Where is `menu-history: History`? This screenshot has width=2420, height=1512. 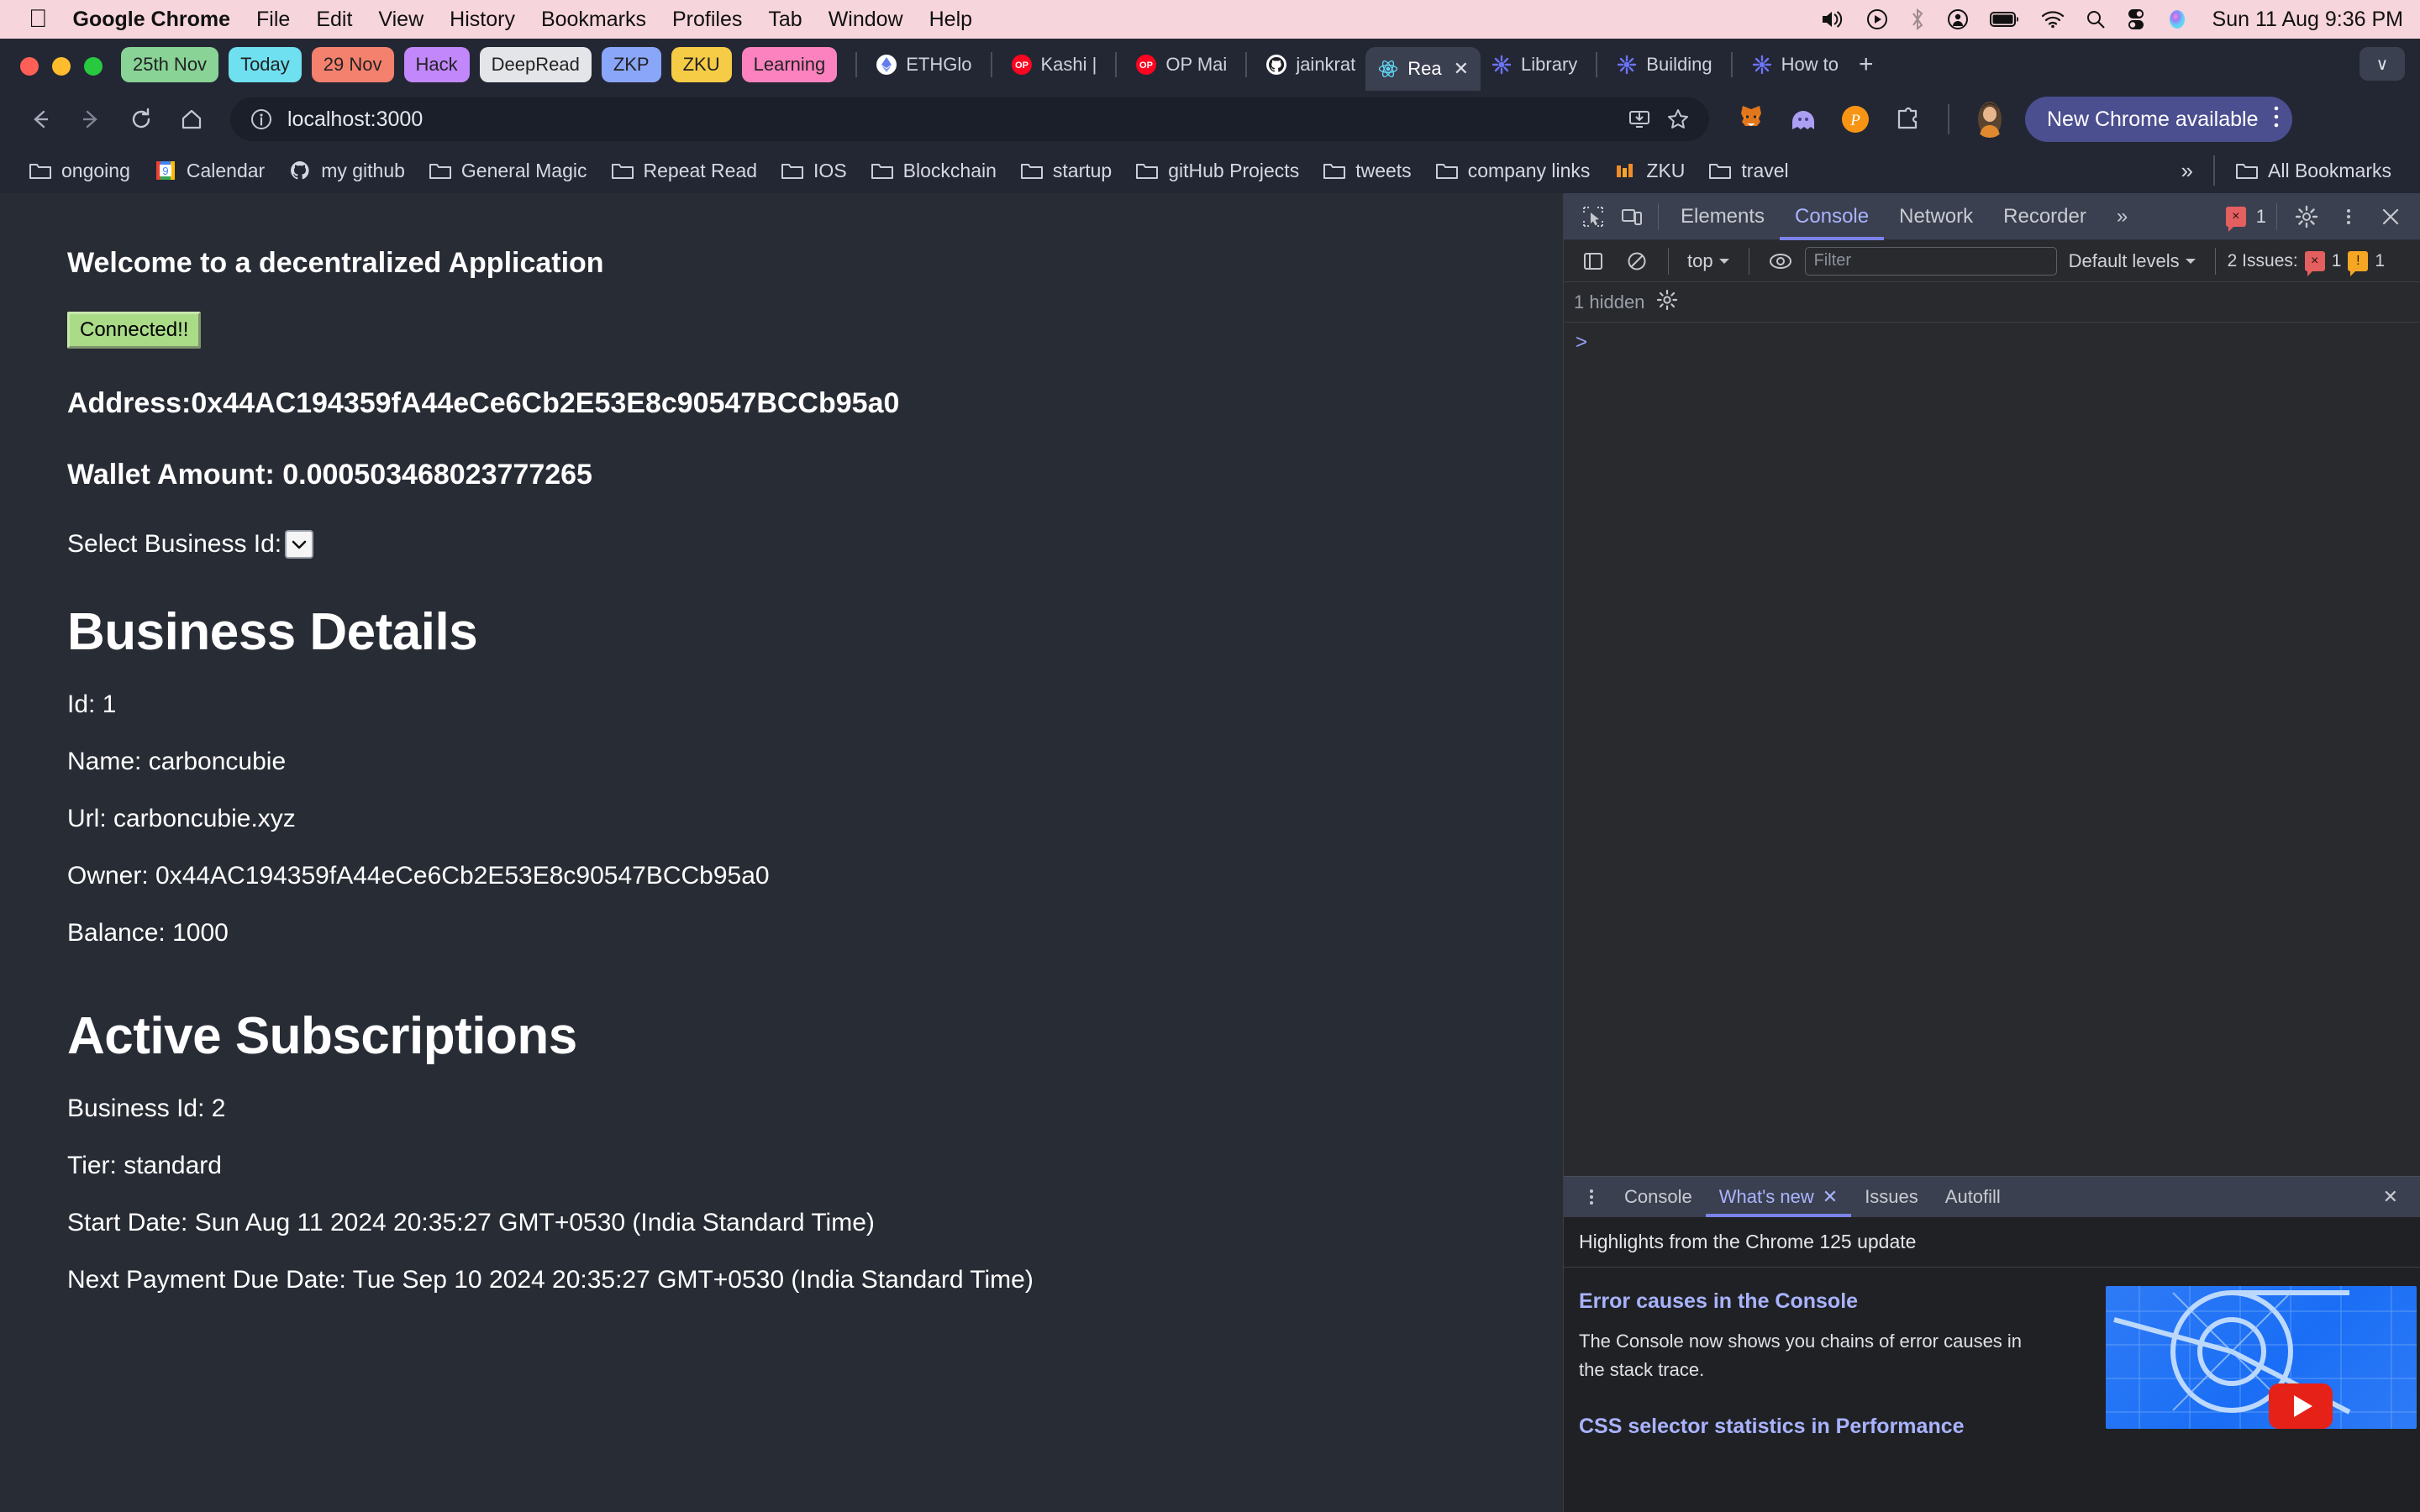 menu-history: History is located at coordinates (482, 20).